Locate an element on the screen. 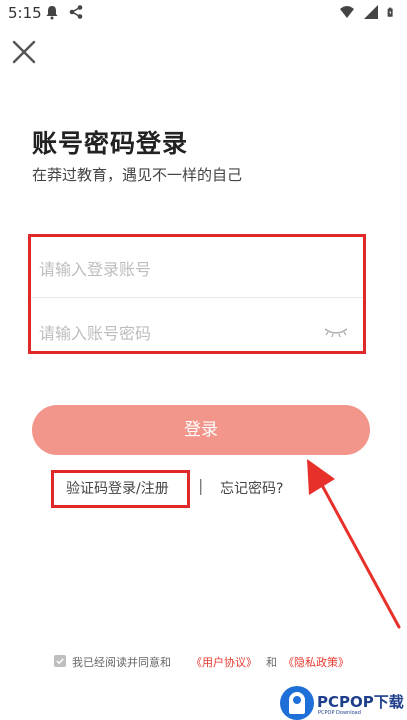  status-bar: 5:15 is located at coordinates (203, 13).